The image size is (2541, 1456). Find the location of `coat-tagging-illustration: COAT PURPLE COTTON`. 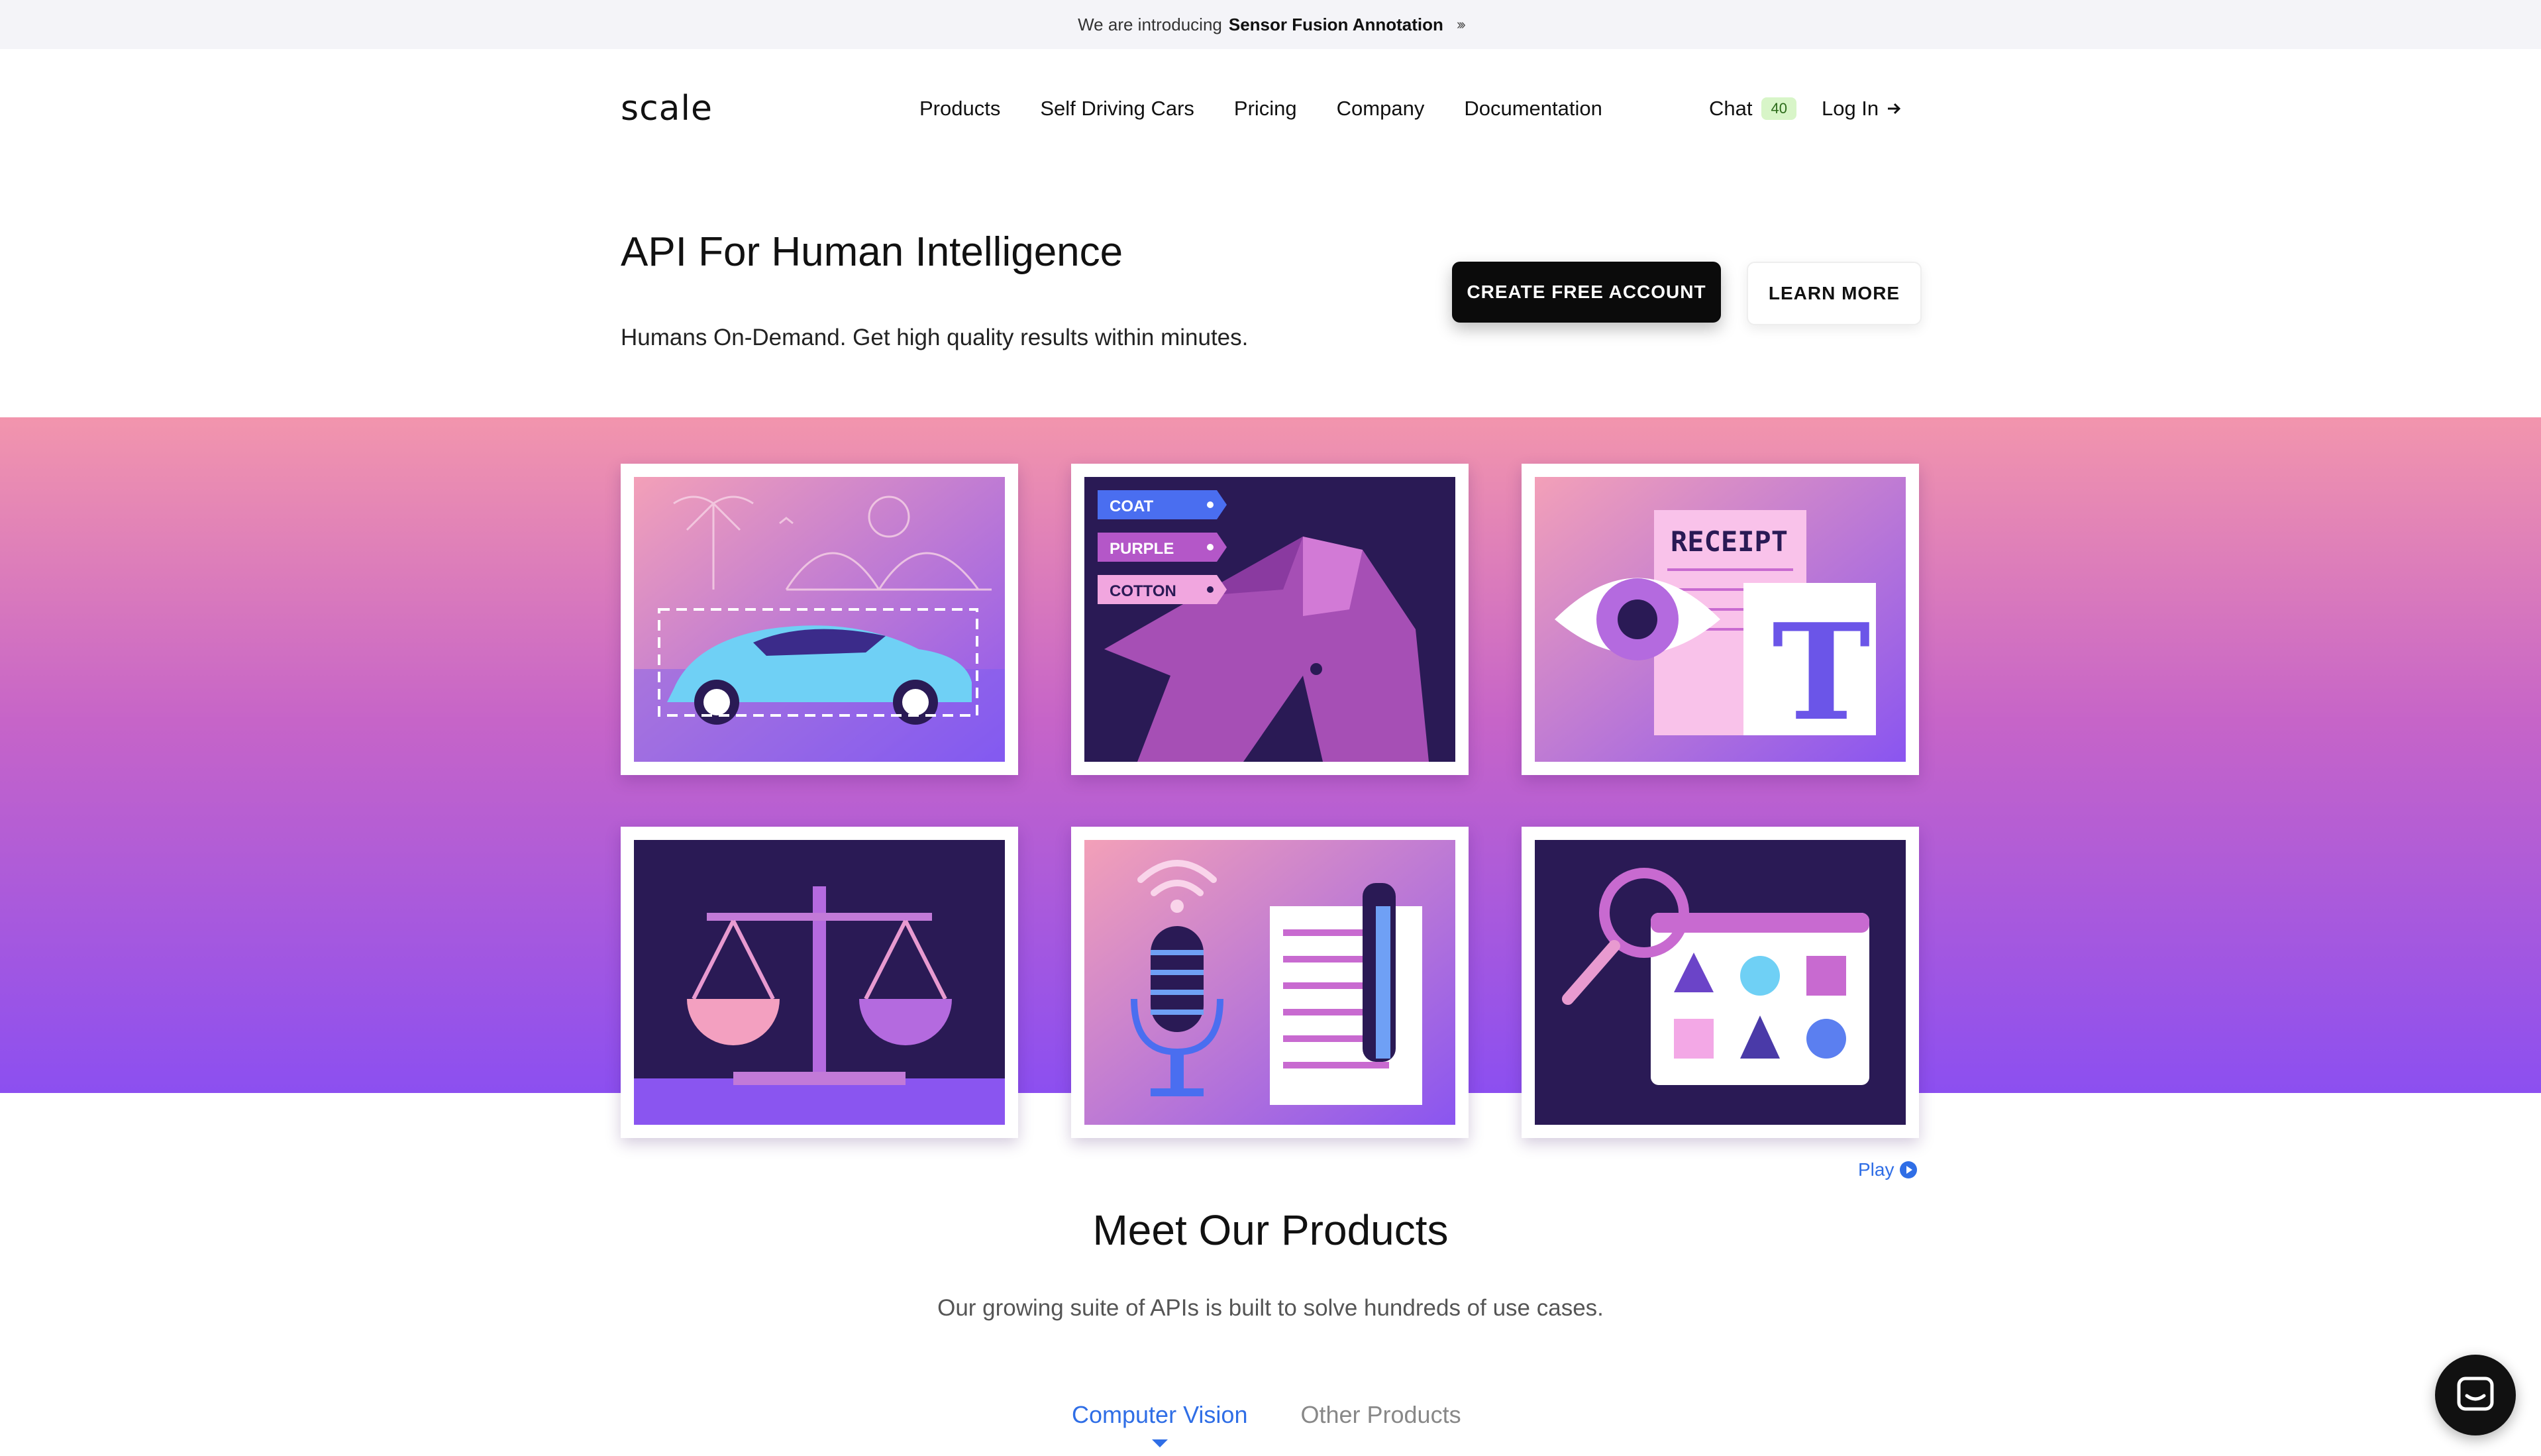

coat-tagging-illustration: COAT PURPLE COTTON is located at coordinates (1269, 619).